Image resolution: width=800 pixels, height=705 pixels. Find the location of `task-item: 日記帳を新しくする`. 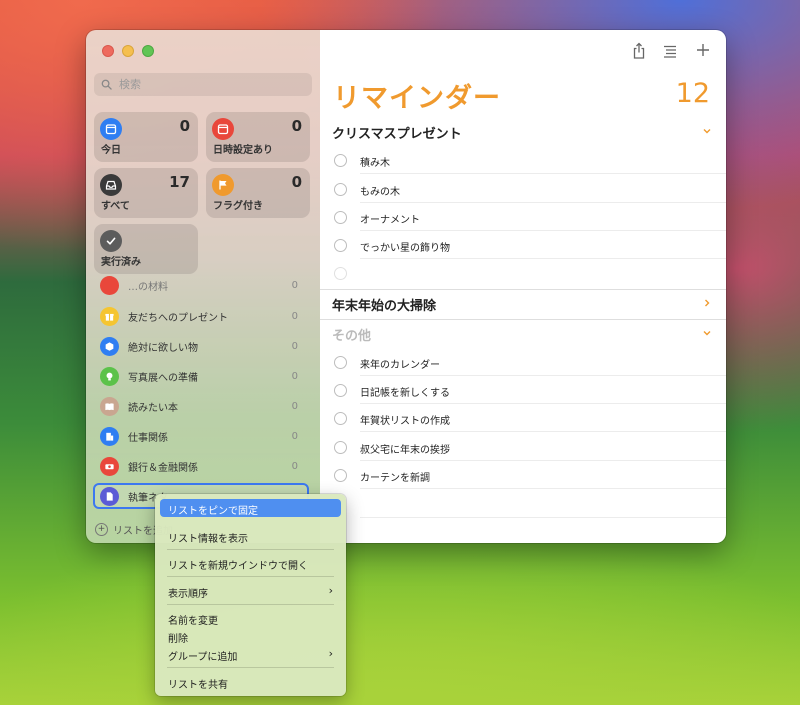

task-item: 日記帳を新しくする is located at coordinates (523, 390).